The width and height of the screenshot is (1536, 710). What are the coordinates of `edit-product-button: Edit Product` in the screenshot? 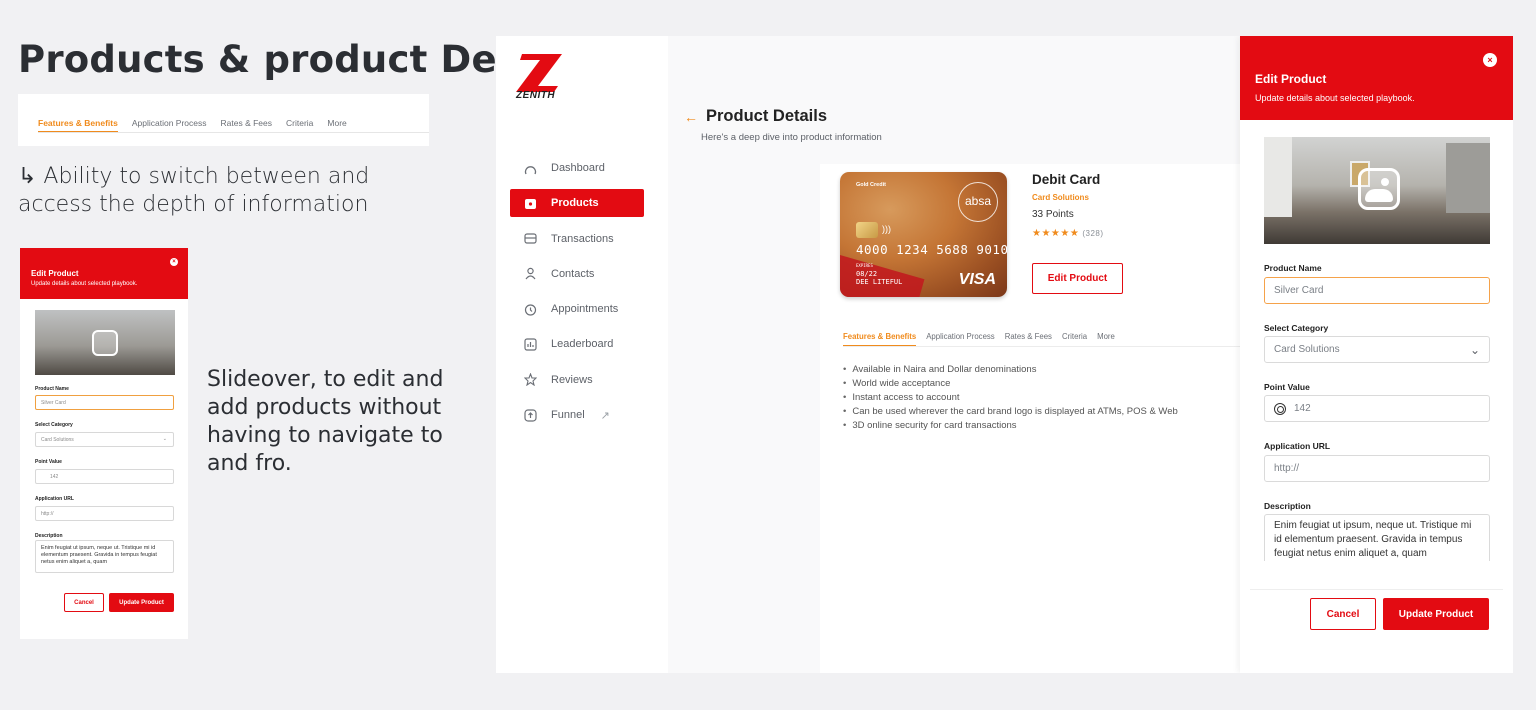 It's located at (1077, 278).